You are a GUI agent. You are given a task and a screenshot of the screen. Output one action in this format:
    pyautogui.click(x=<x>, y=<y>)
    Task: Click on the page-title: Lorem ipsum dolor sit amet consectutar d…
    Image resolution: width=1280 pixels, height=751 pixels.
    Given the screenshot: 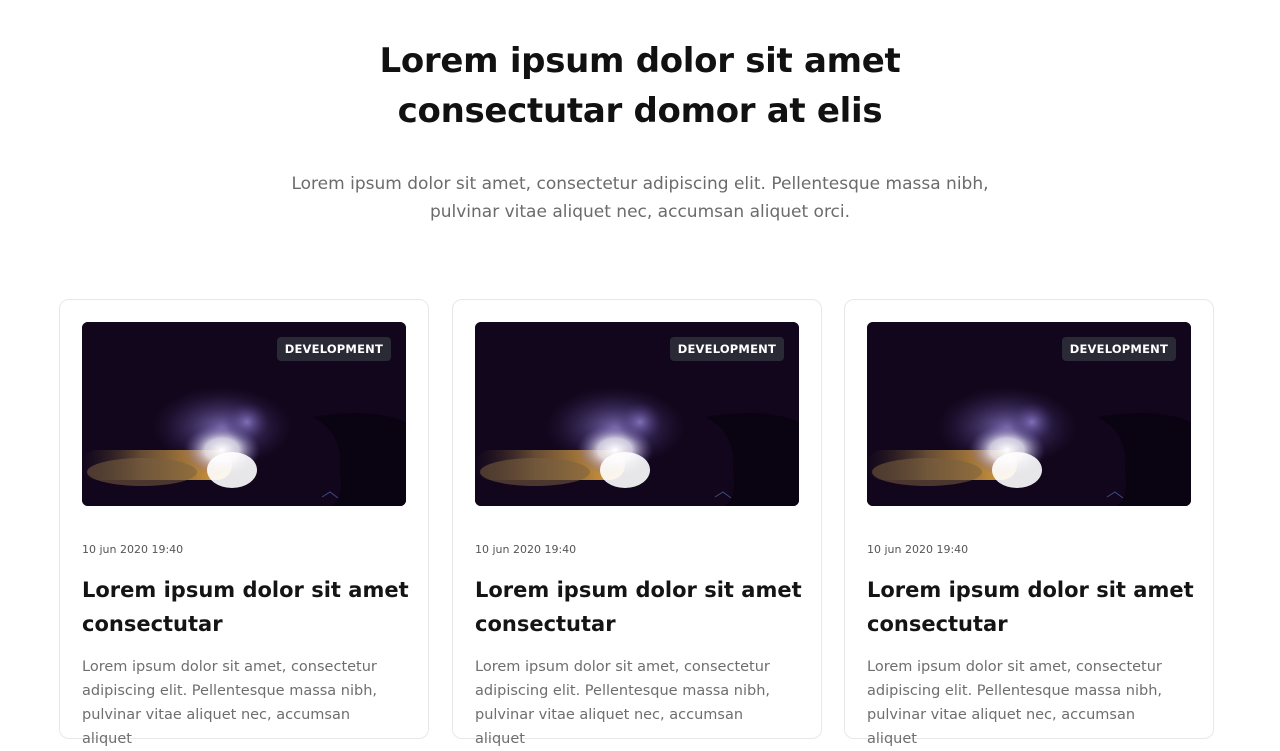 What is the action you would take?
    pyautogui.click(x=640, y=86)
    